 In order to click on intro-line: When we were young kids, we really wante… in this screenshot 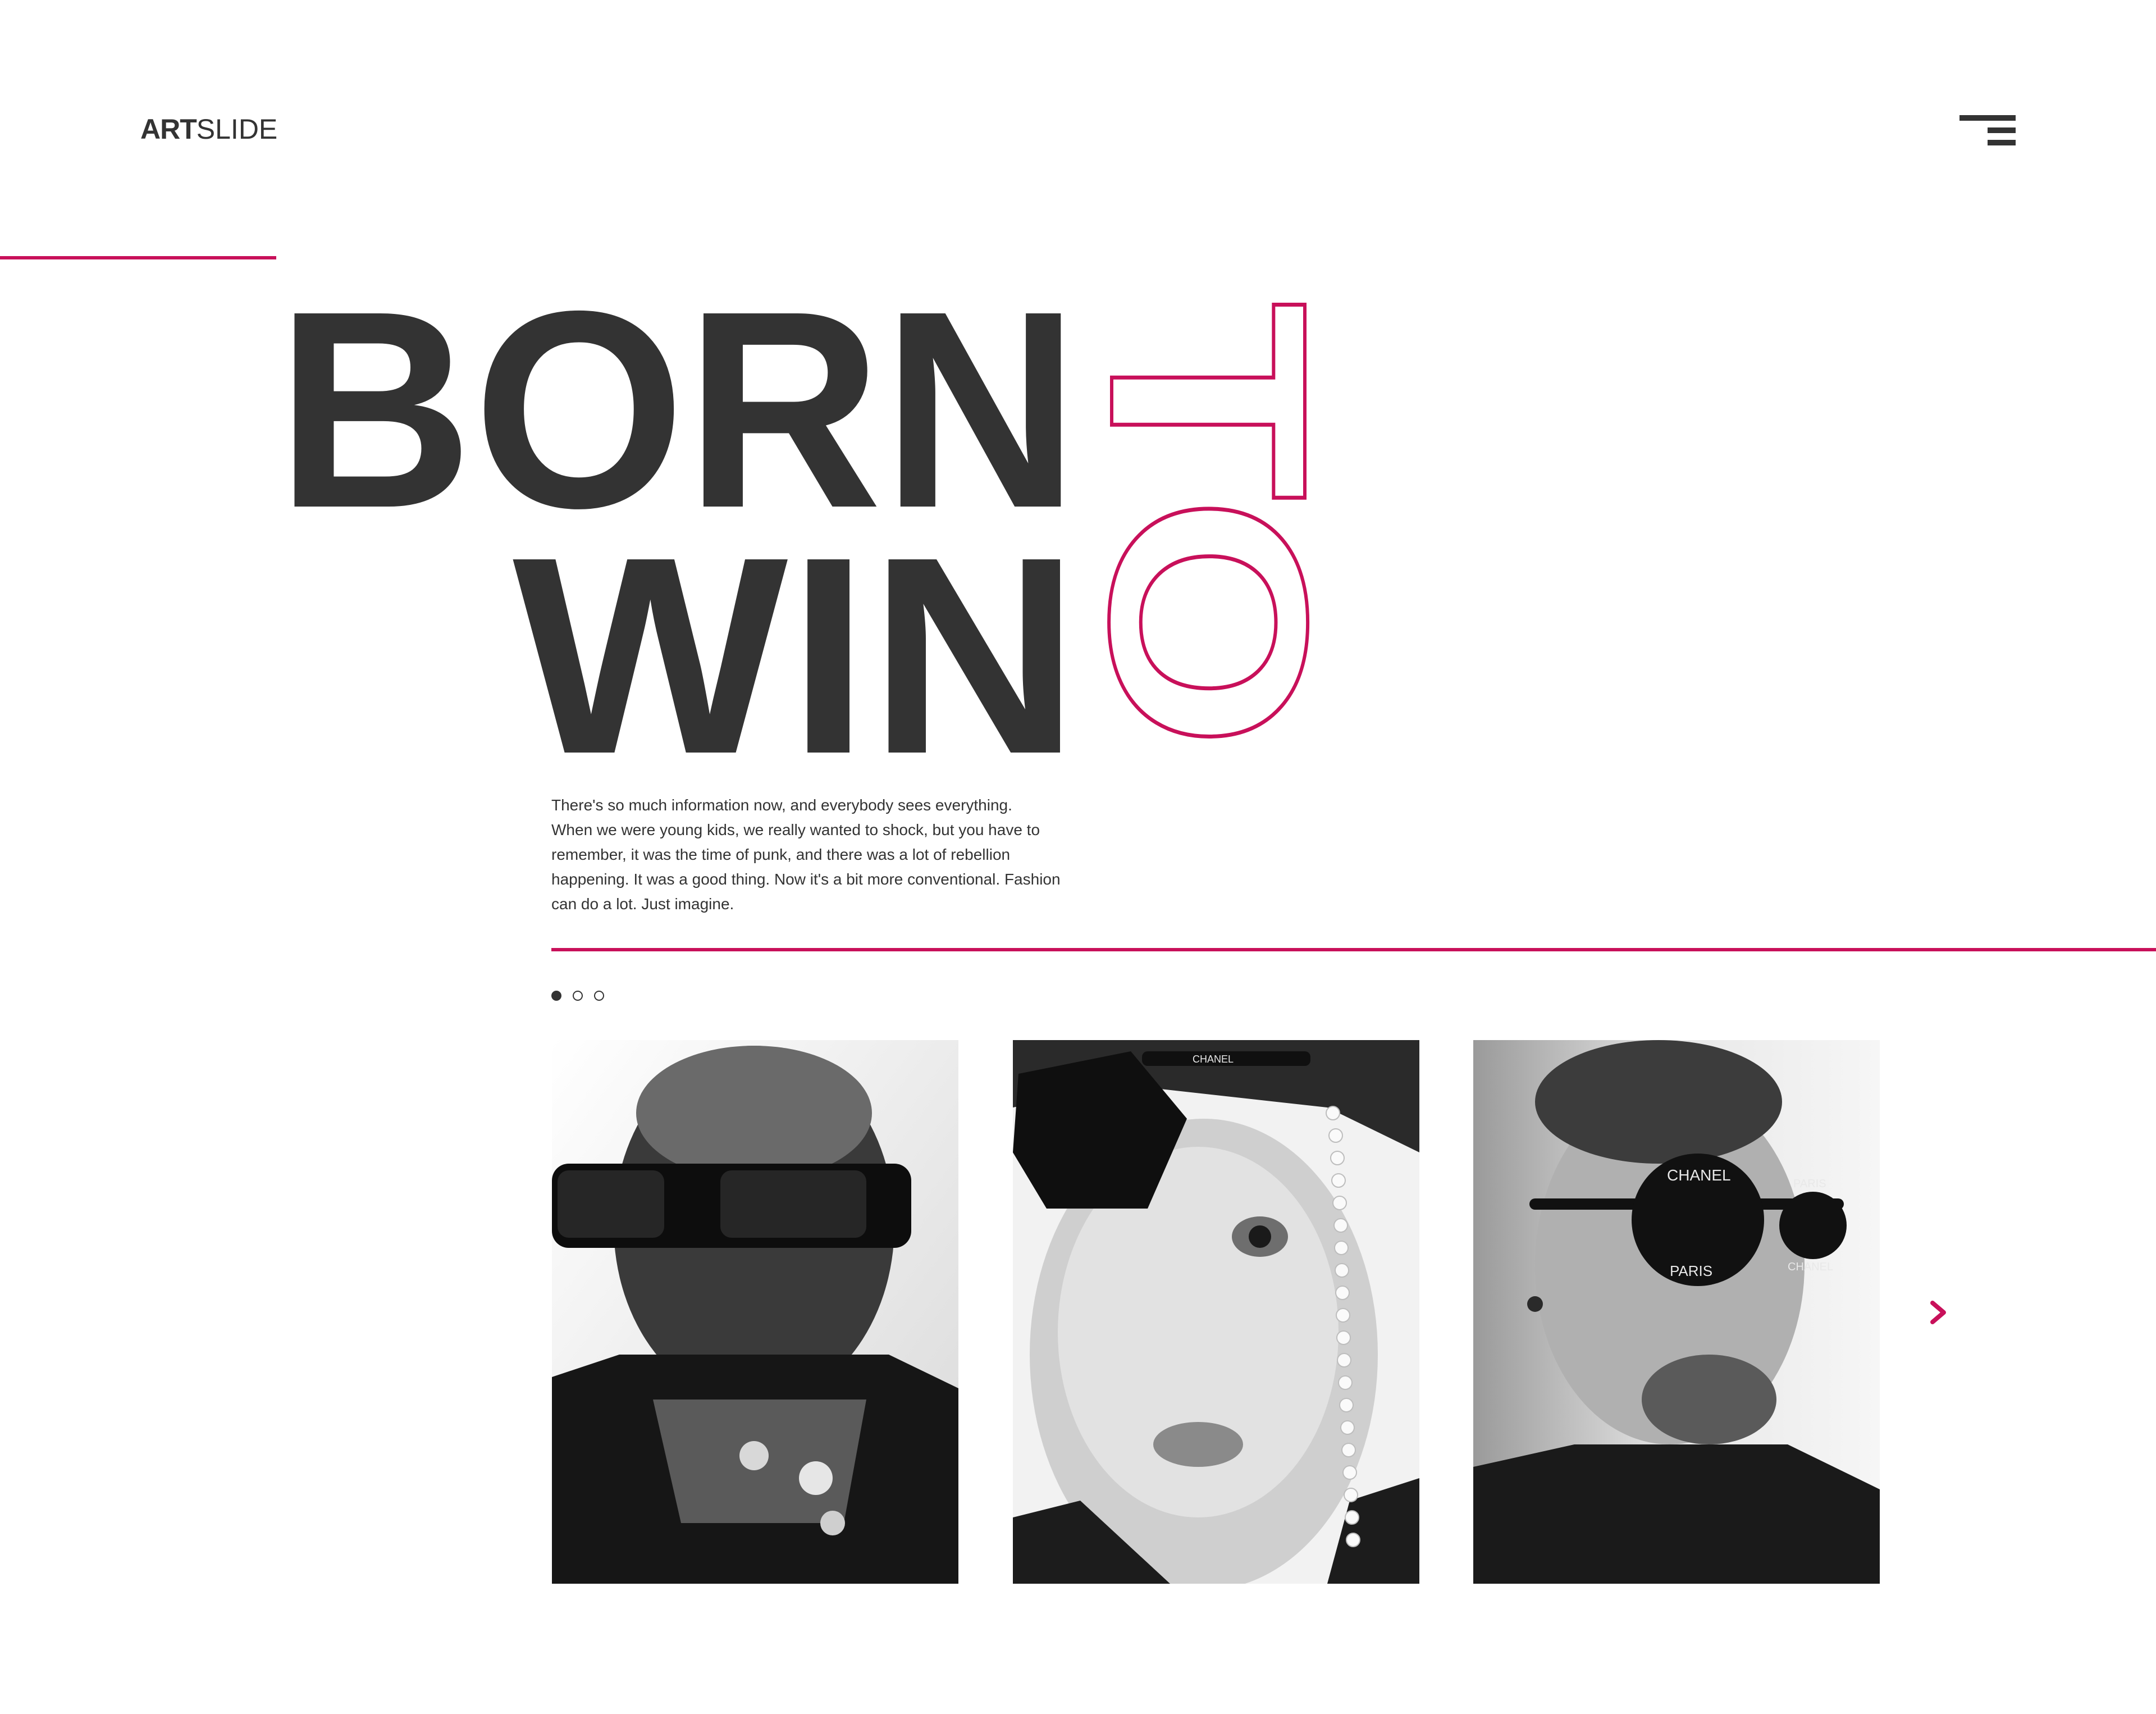, I will do `click(795, 829)`.